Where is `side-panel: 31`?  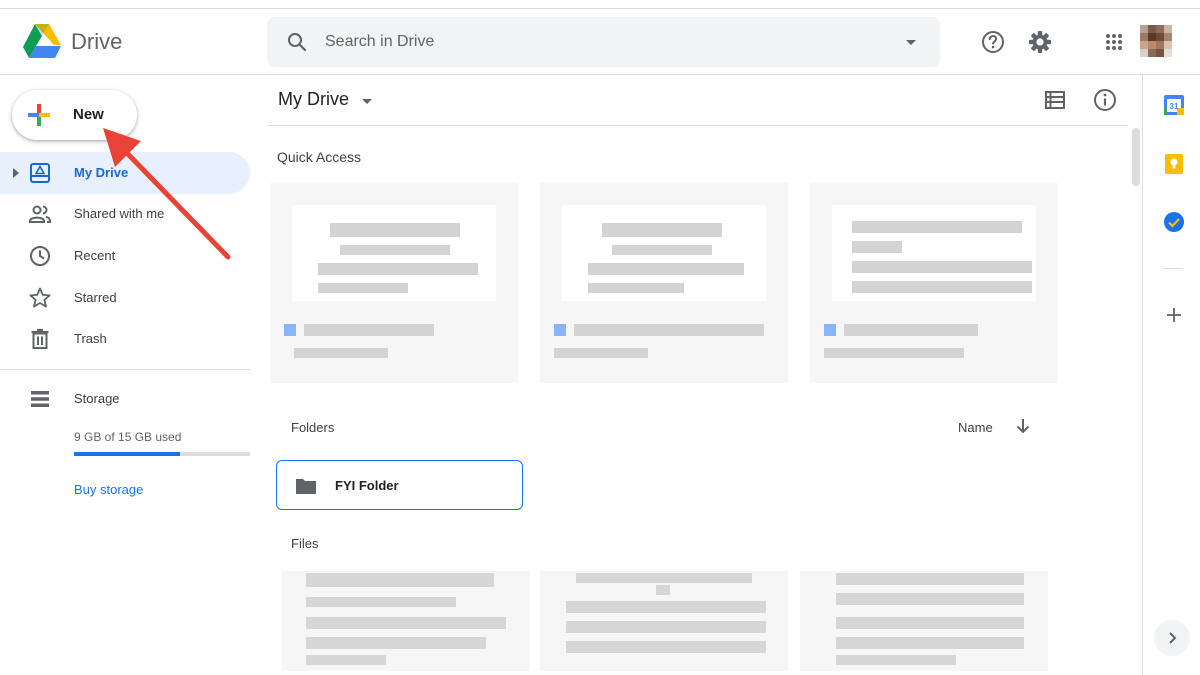 side-panel: 31 is located at coordinates (1171, 375).